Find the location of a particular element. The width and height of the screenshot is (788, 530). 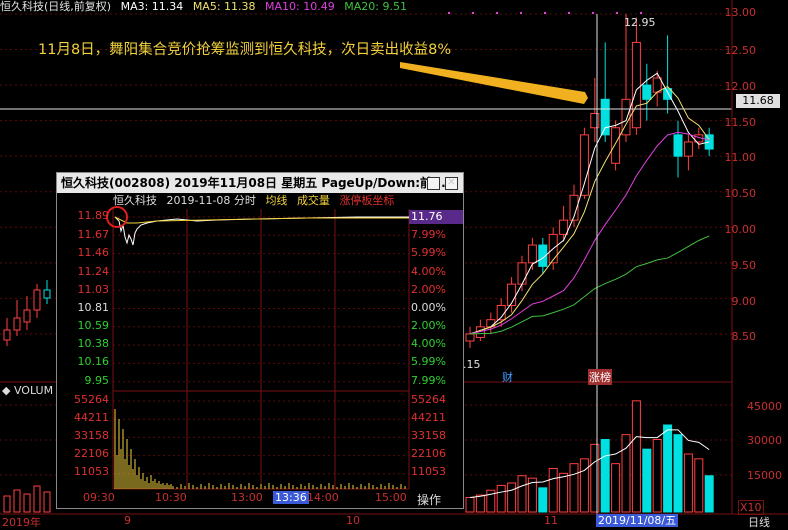

intraday-price-tick: 11.46 is located at coordinates (93, 252).